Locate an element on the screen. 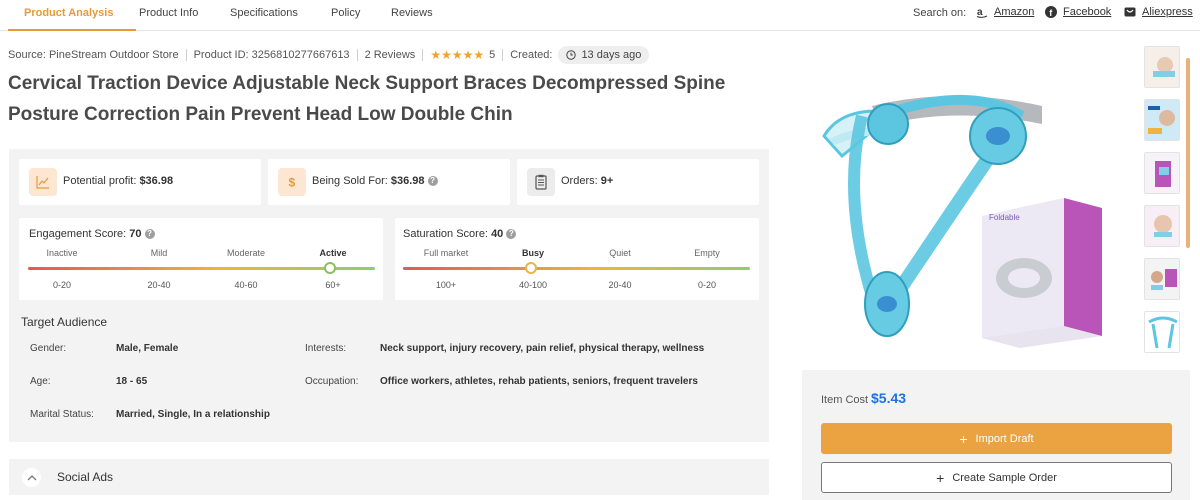  tab-product-analysis: Product Analysis is located at coordinates (68, 13).